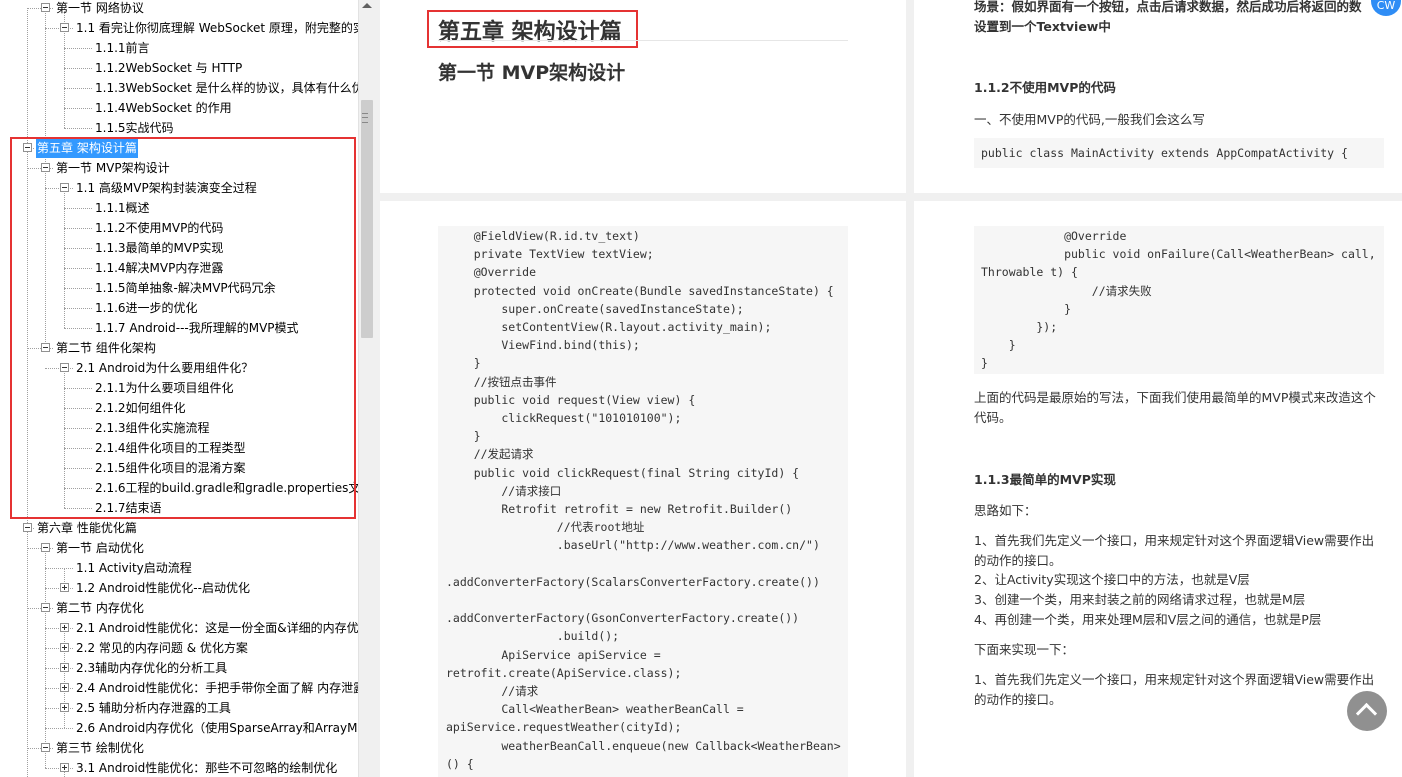 The image size is (1402, 777). Describe the element at coordinates (179, 288) in the screenshot. I see `outline-item: 1.1.5简单抽象-解决MVP代码冗余` at that location.